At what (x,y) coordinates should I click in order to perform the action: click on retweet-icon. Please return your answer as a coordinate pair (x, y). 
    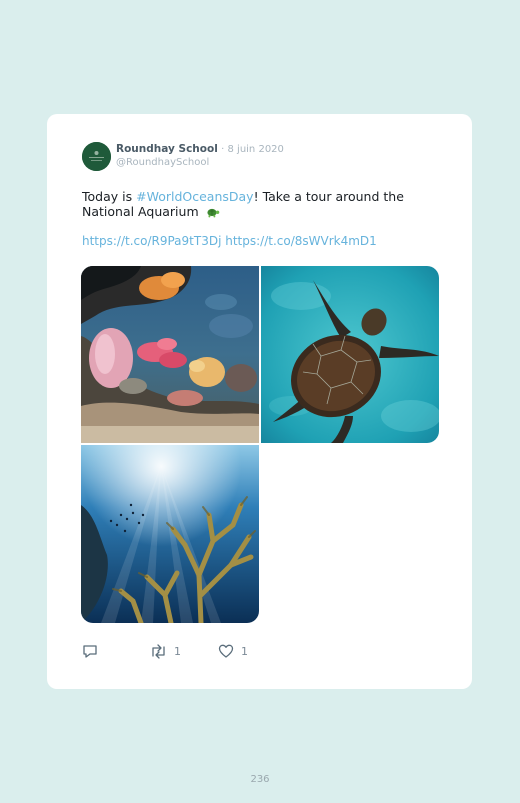
    Looking at the image, I should click on (158, 651).